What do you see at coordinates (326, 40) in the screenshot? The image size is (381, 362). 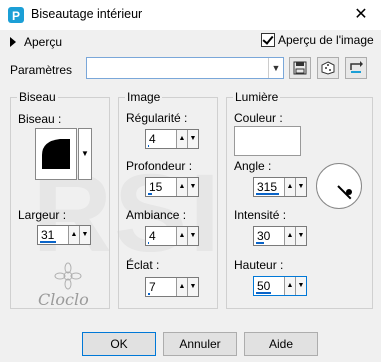 I see `image-preview-label: Aperçu de l'image` at bounding box center [326, 40].